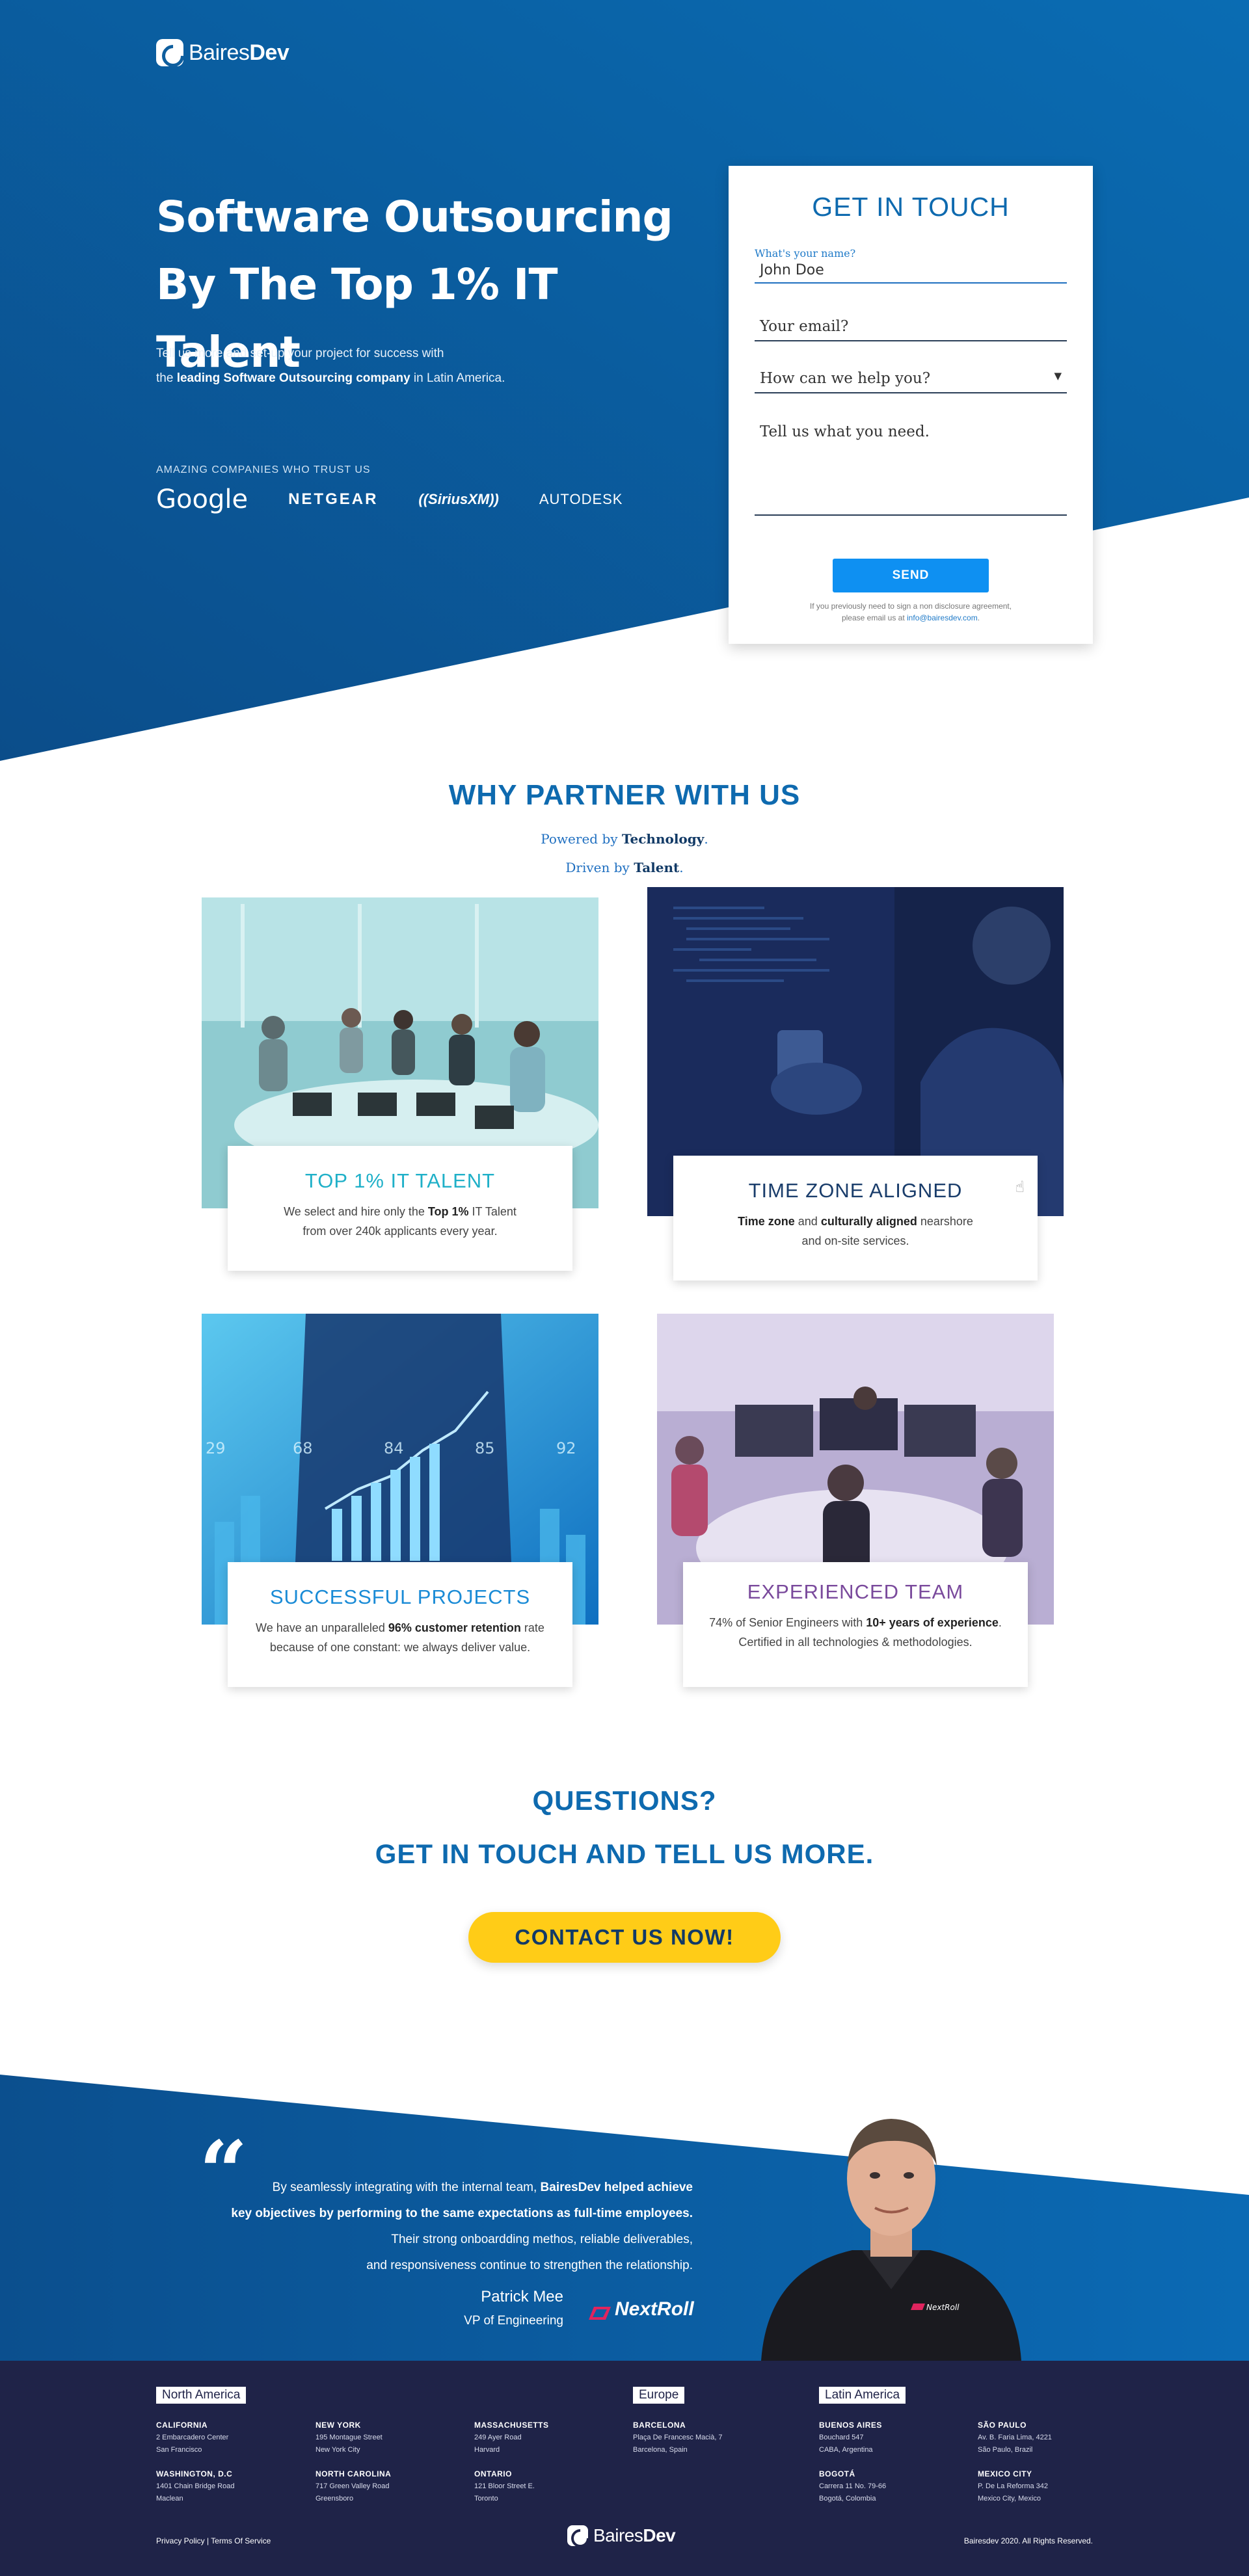  What do you see at coordinates (845, 431) in the screenshot?
I see `message-placeholder: Tell us what you need.` at bounding box center [845, 431].